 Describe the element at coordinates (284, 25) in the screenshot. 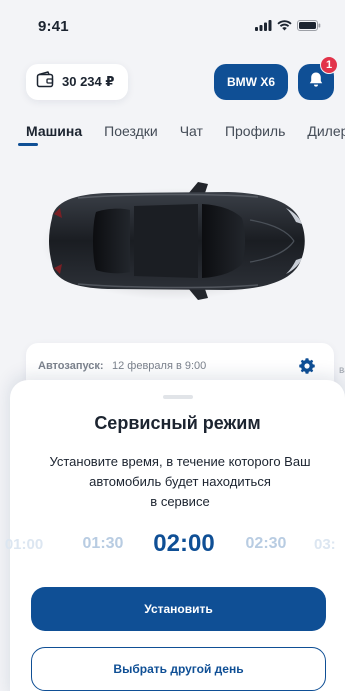

I see `wifi-icon` at that location.